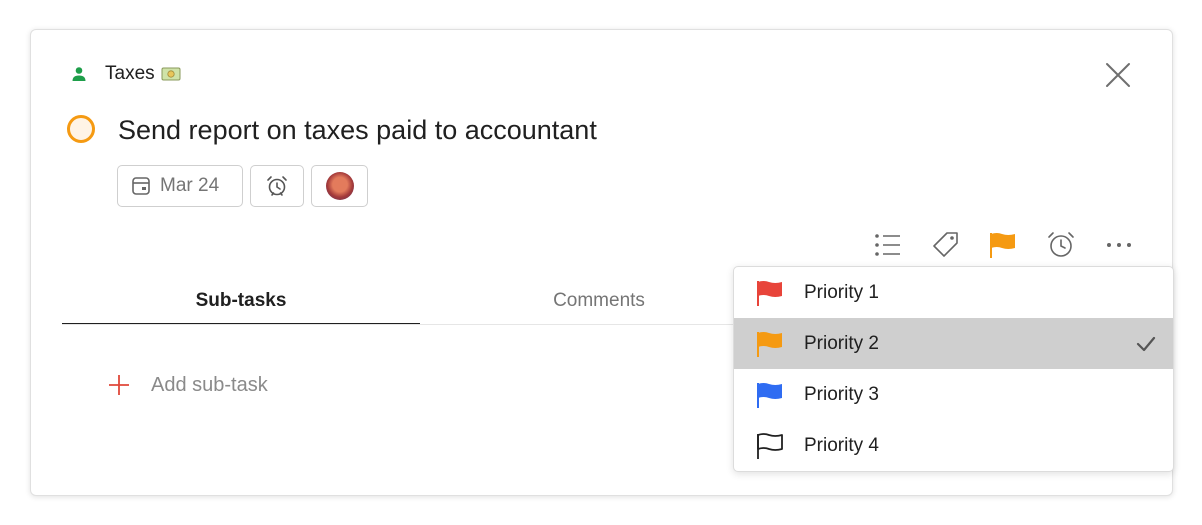 This screenshot has width=1202, height=525. I want to click on priority-option-label: Priority 1, so click(841, 292).